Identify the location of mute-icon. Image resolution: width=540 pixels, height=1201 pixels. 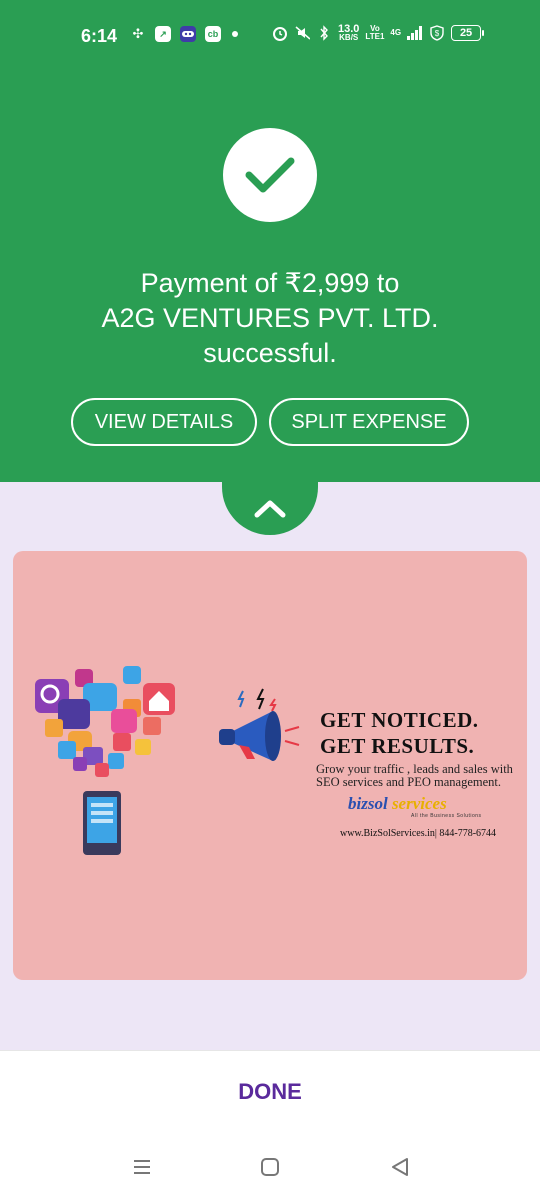
(302, 33).